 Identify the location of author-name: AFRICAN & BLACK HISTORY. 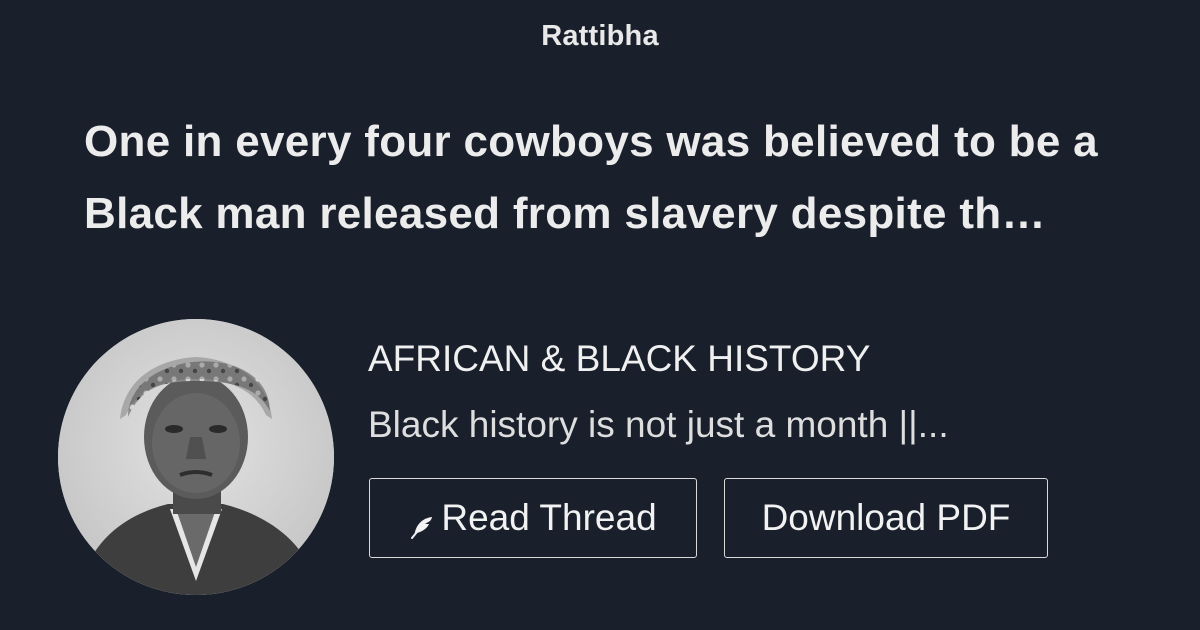
(619, 358).